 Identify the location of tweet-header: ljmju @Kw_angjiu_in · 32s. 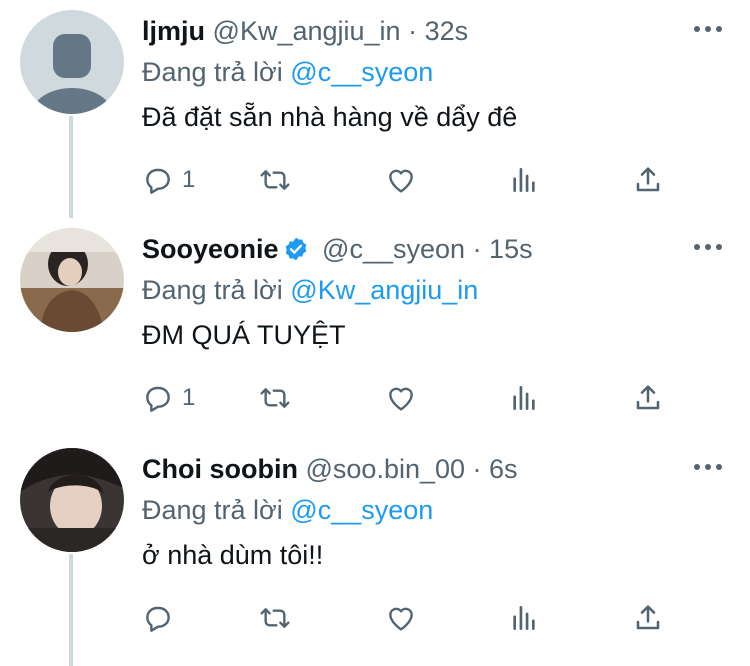
(305, 31).